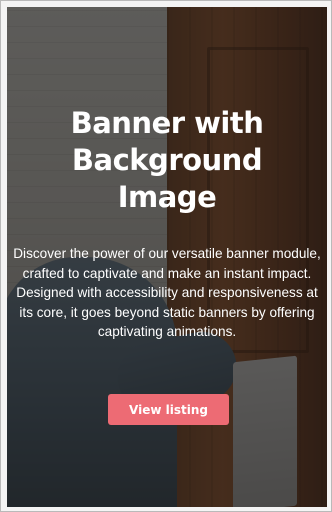 This screenshot has width=332, height=512. What do you see at coordinates (167, 123) in the screenshot?
I see `banner-title-line: Banner with` at bounding box center [167, 123].